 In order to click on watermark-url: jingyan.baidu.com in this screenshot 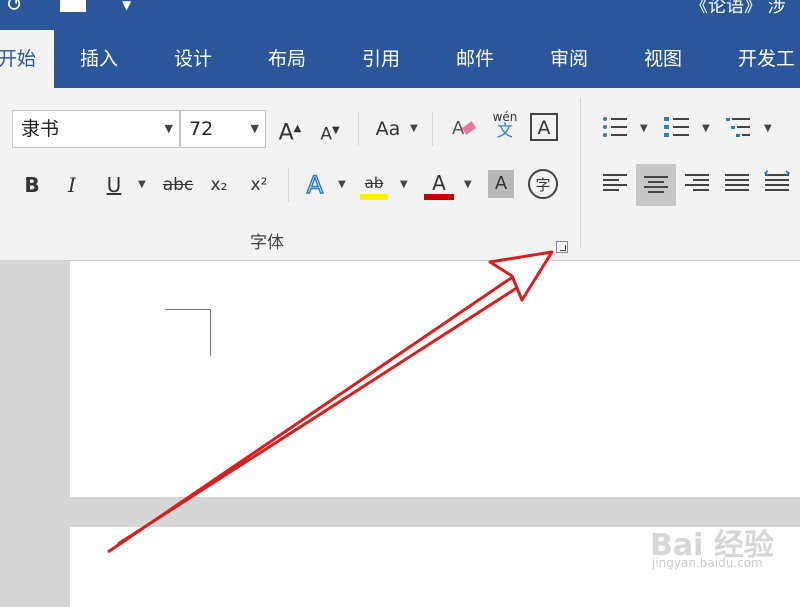, I will do `click(707, 563)`.